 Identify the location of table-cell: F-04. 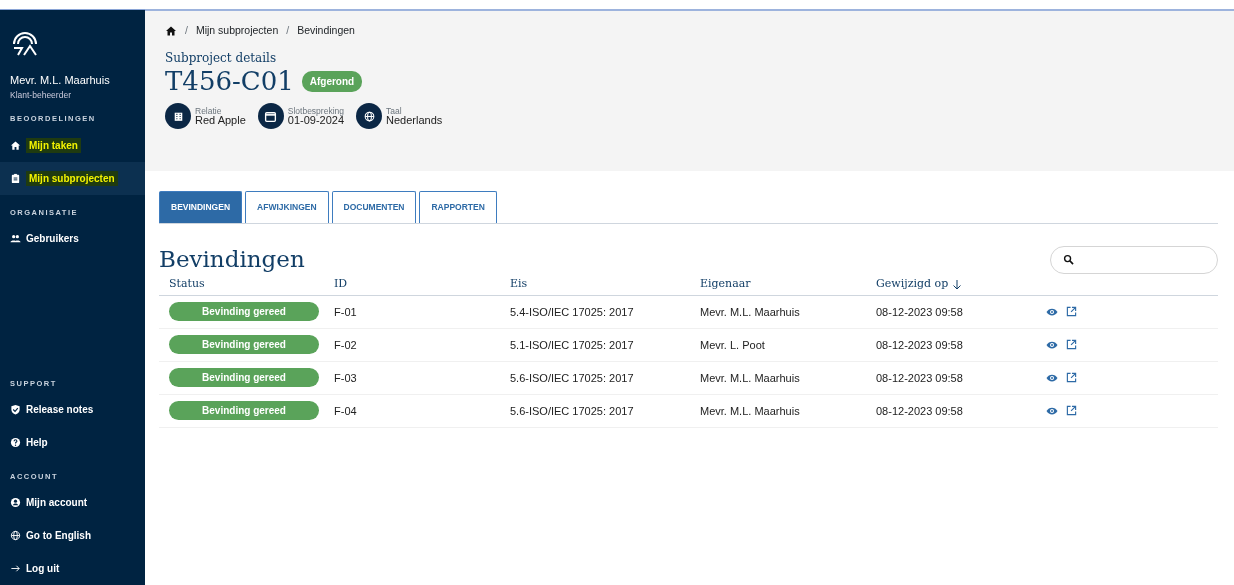
(345, 410).